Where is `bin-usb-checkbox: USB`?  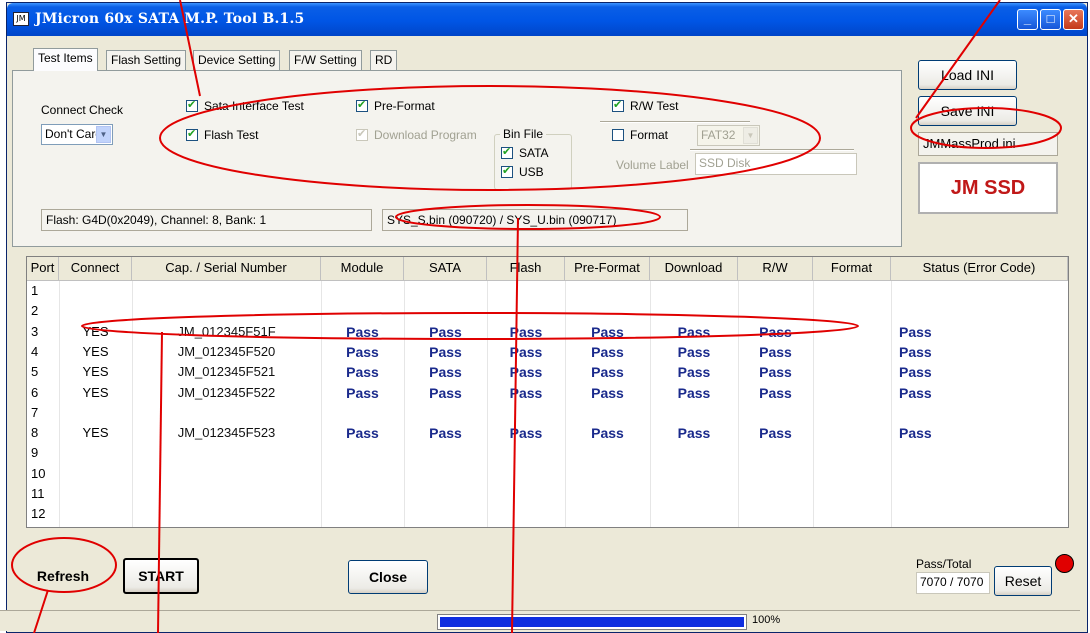
bin-usb-checkbox: USB is located at coordinates (522, 171).